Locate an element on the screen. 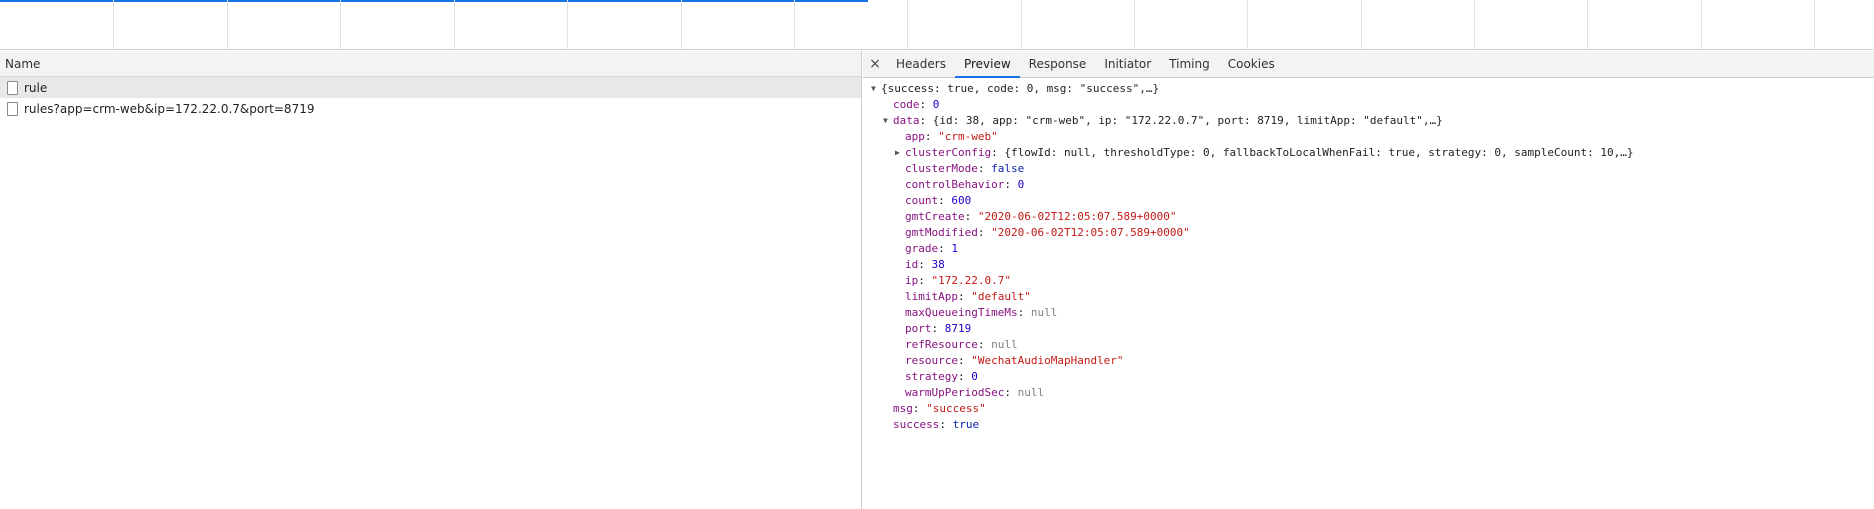 The height and width of the screenshot is (509, 1874). tree-node-refResource: refResource: null is located at coordinates (961, 344).